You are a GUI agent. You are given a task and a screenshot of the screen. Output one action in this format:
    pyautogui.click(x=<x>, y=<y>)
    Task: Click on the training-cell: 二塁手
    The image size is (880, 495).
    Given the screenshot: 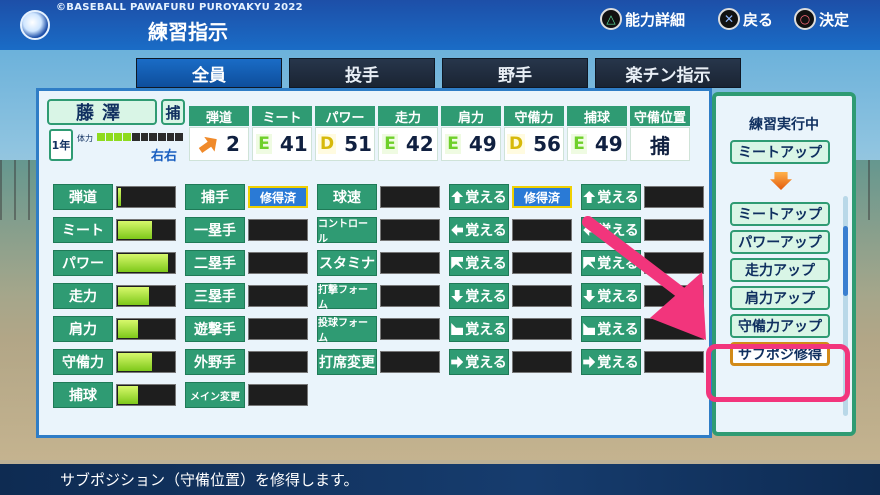 What is the action you would take?
    pyautogui.click(x=246, y=263)
    